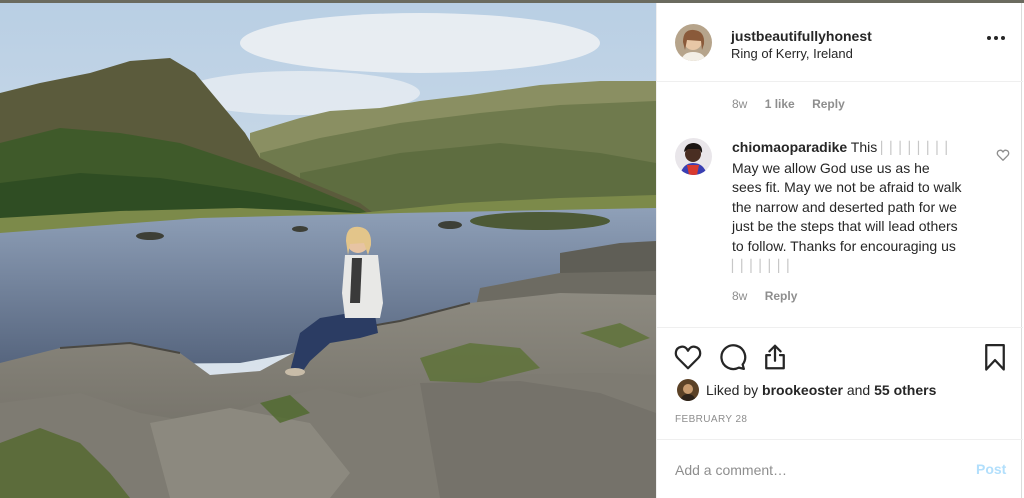 This screenshot has height=498, width=1024. What do you see at coordinates (732, 357) in the screenshot?
I see `comment-bubble-icon` at bounding box center [732, 357].